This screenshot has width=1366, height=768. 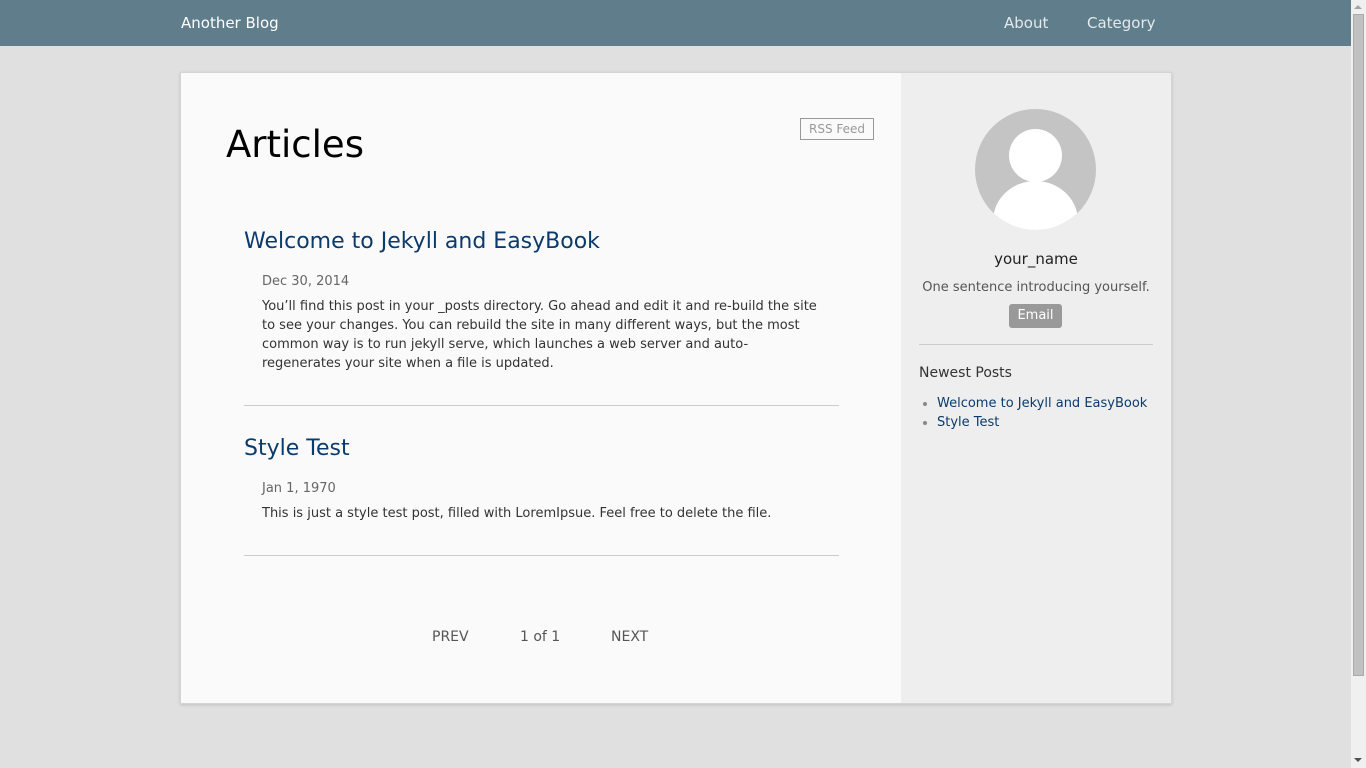 I want to click on newest-post-link: Welcome to Jekyll and EasyBook, so click(x=1042, y=403).